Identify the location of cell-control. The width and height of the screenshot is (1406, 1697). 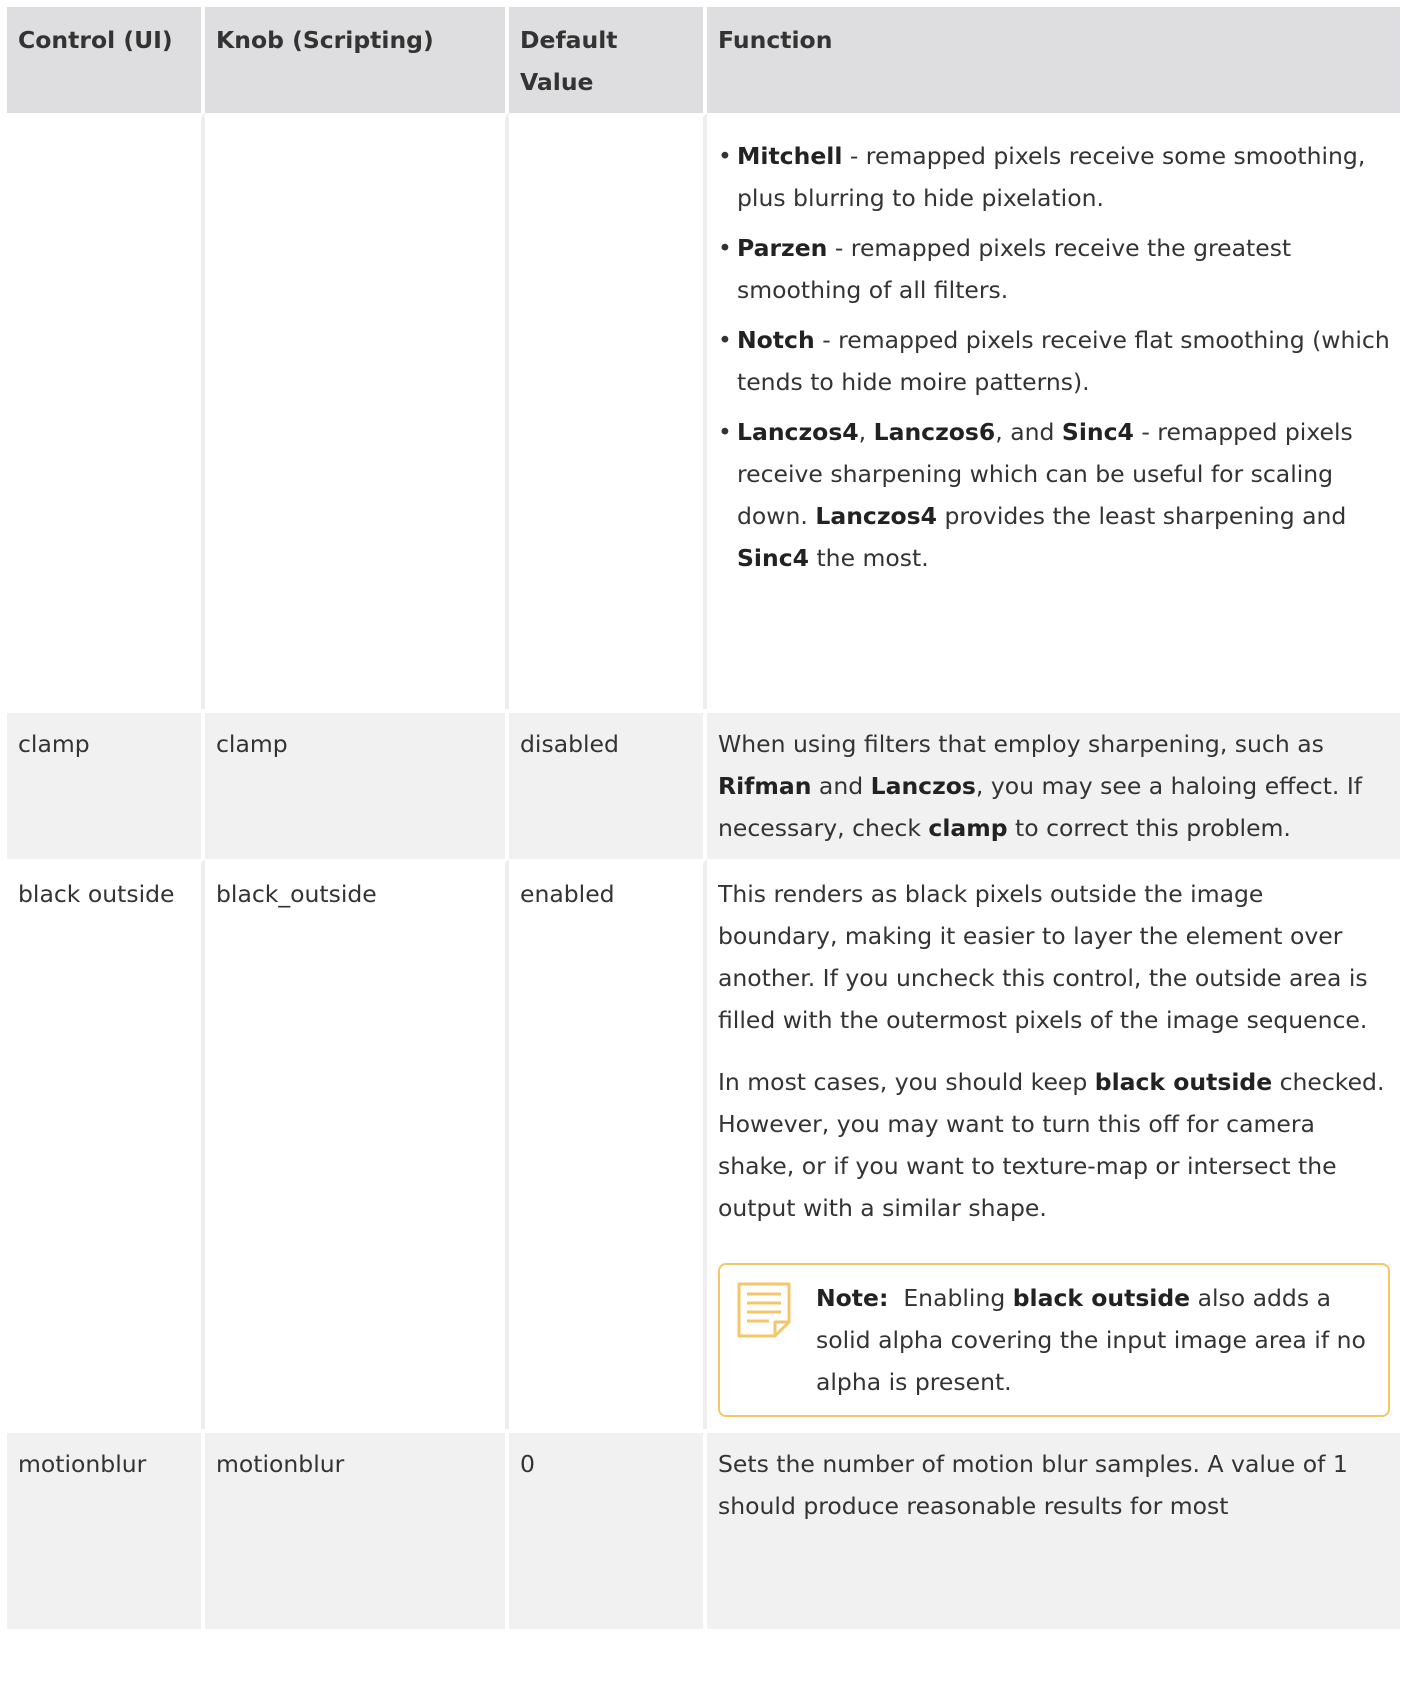
(106, 411).